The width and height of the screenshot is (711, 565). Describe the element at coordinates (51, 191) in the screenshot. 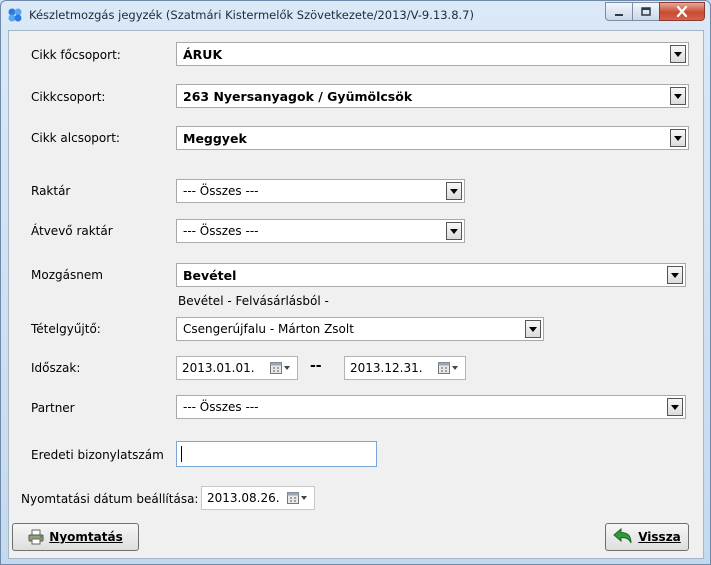

I see `warehouse-label: Raktár` at that location.